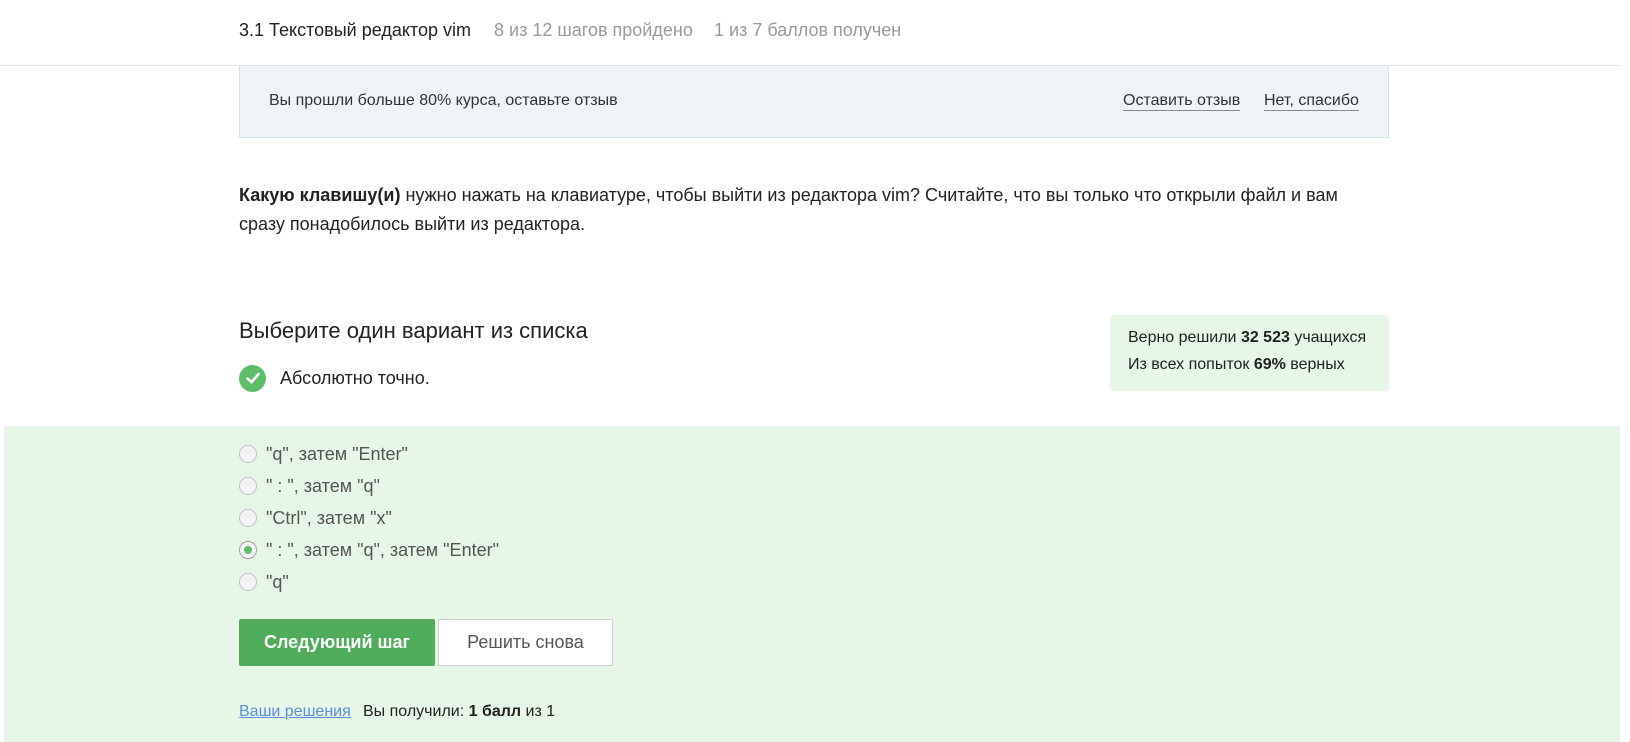 The height and width of the screenshot is (742, 1630). What do you see at coordinates (252, 378) in the screenshot?
I see `check-icon` at bounding box center [252, 378].